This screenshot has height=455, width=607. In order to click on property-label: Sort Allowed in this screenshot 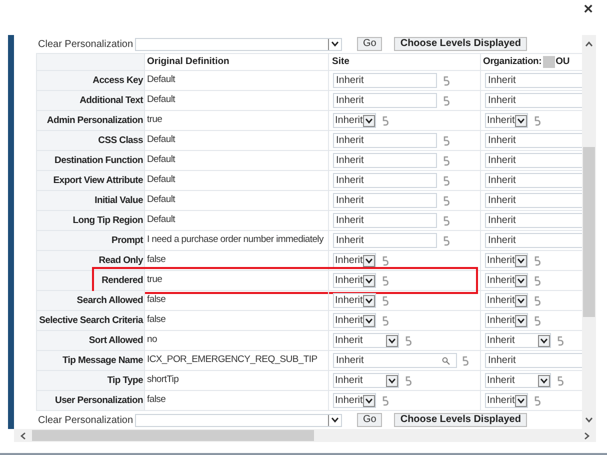, I will do `click(115, 340)`.